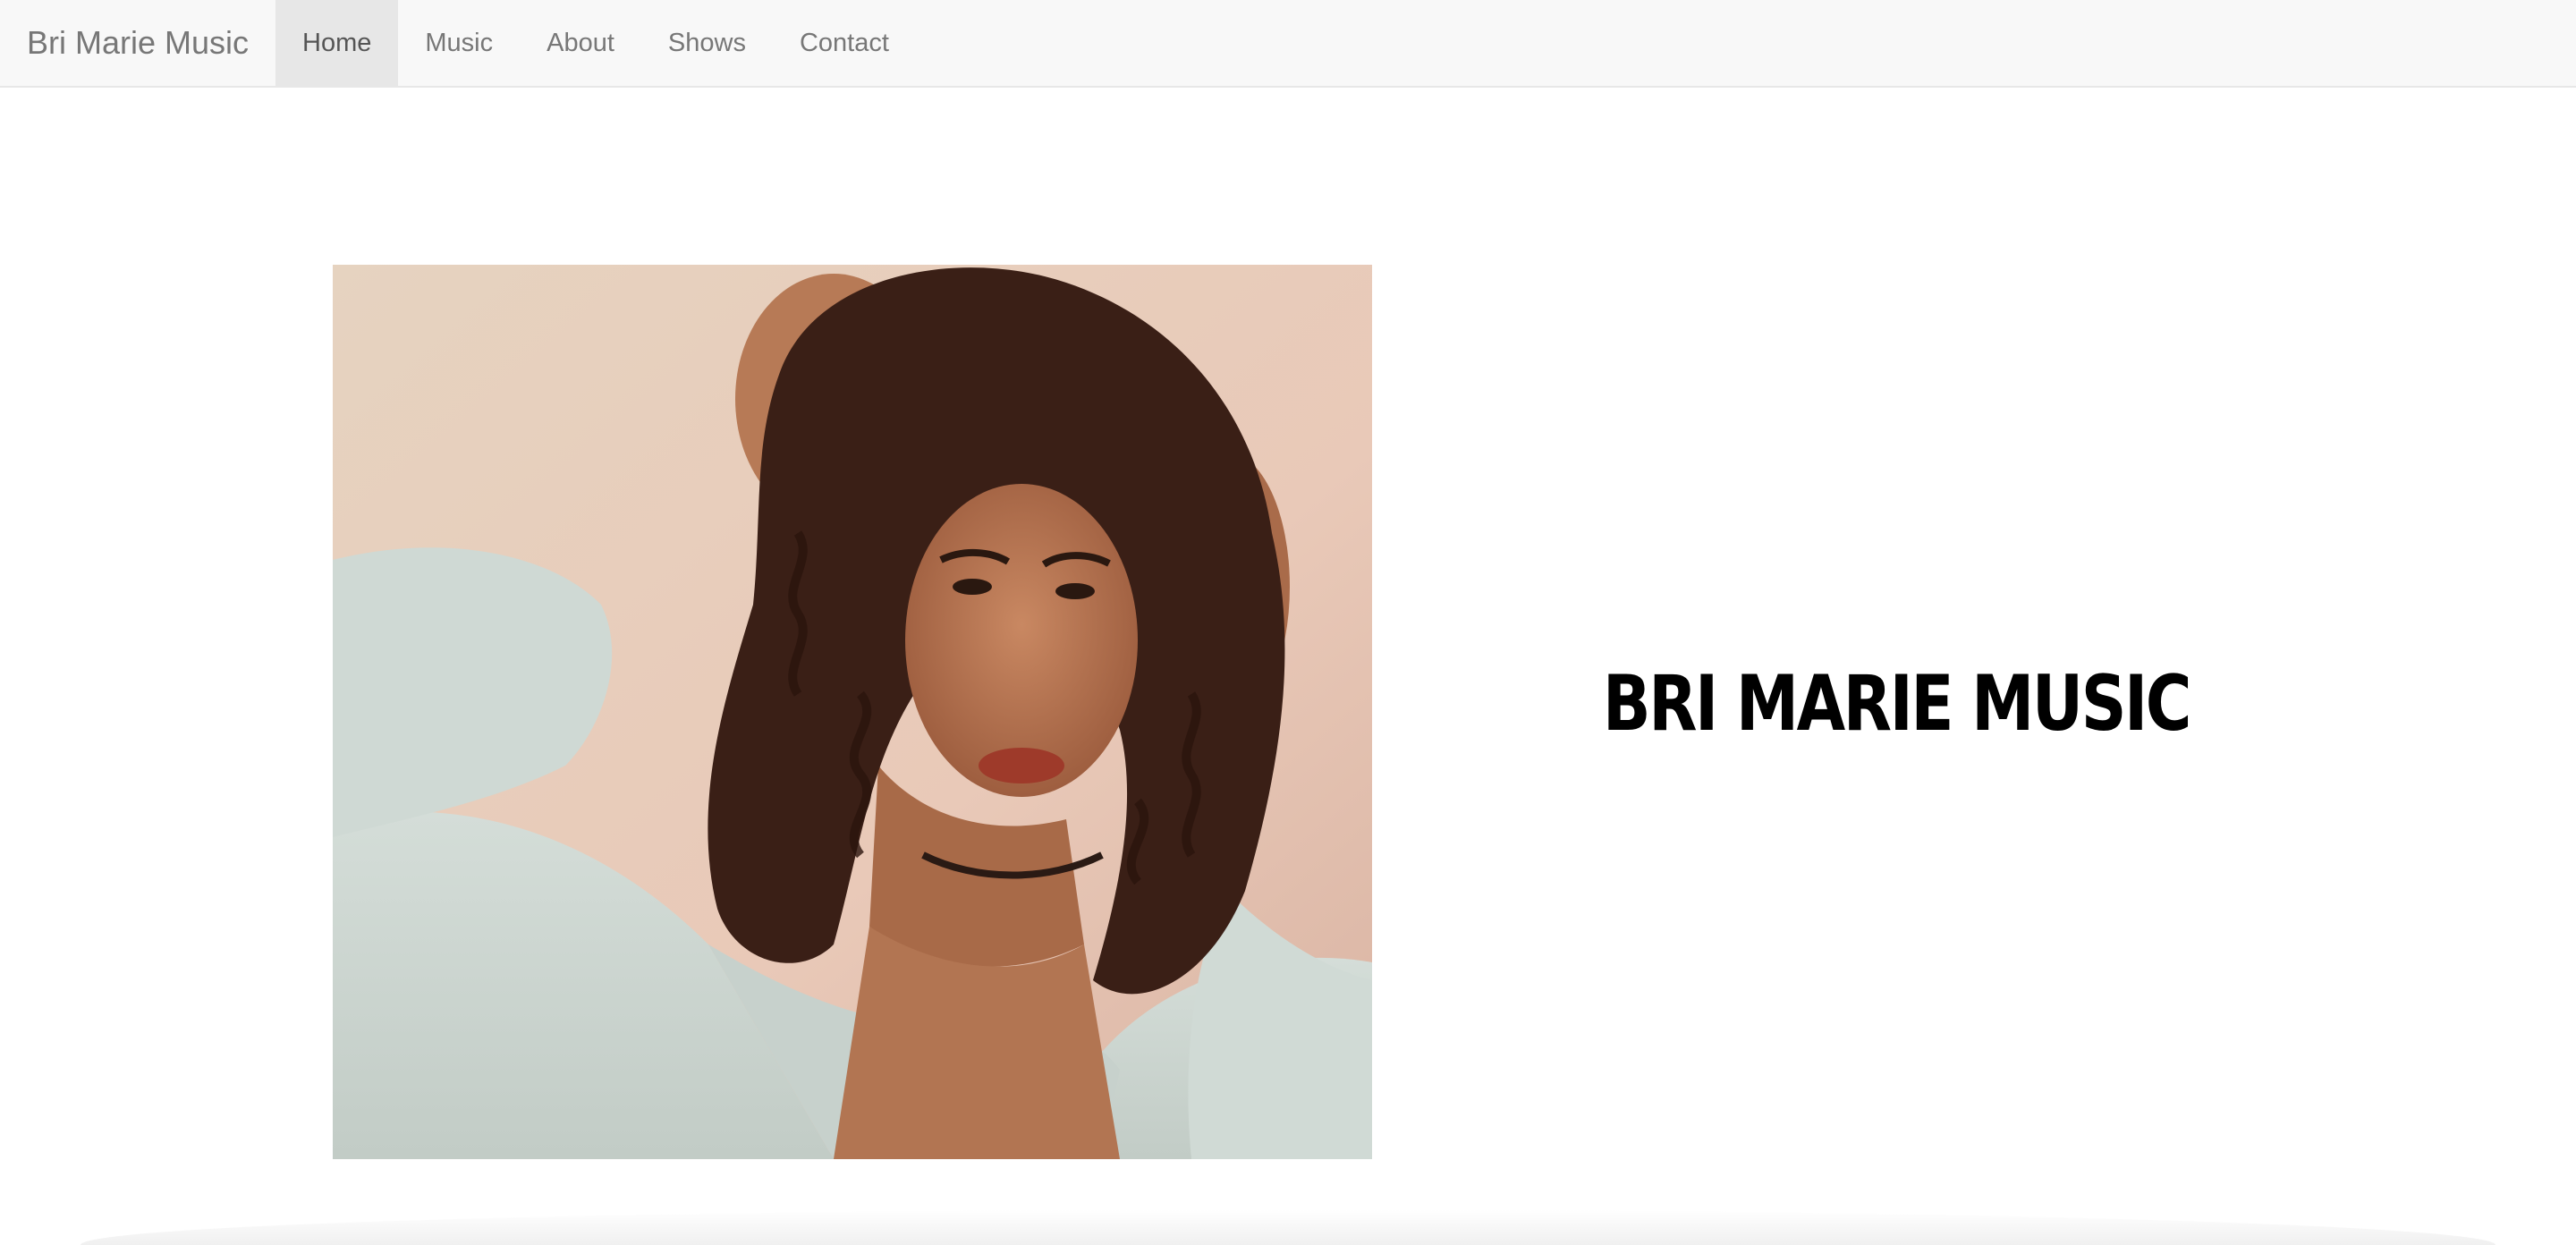 The image size is (2576, 1245). Describe the element at coordinates (580, 43) in the screenshot. I see `nav-item-about: About` at that location.